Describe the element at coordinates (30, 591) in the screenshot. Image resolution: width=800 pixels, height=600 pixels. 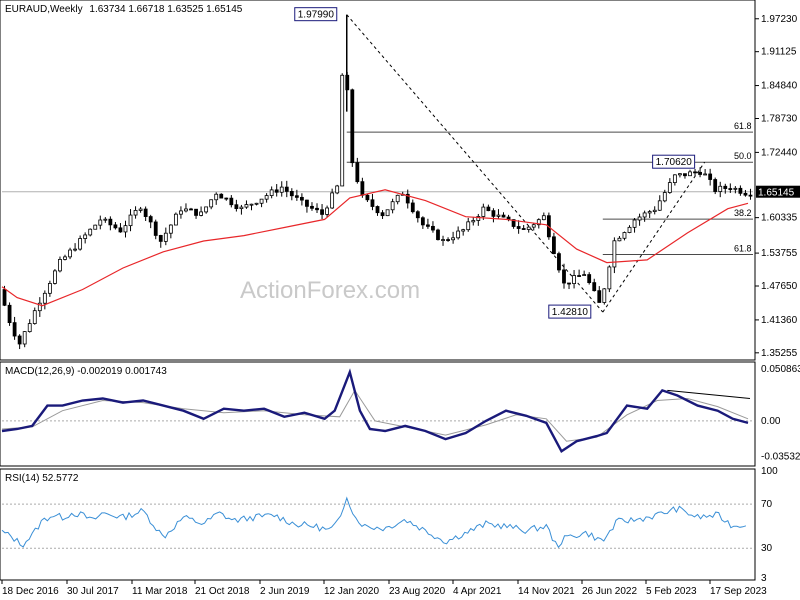
I see `x-axis-tick-label: 18 Dec 2016` at that location.